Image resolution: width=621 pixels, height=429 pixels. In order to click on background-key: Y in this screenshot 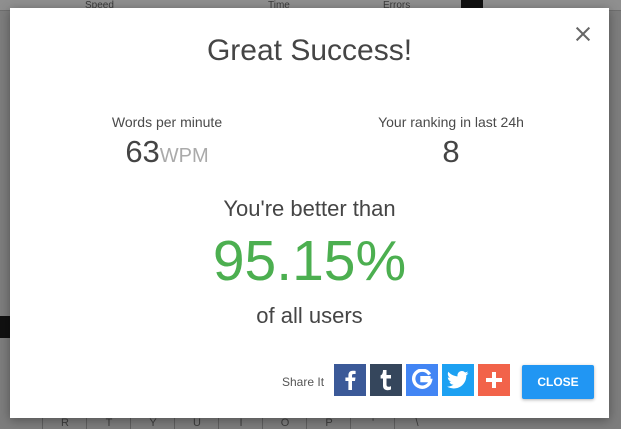, I will do `click(152, 423)`.